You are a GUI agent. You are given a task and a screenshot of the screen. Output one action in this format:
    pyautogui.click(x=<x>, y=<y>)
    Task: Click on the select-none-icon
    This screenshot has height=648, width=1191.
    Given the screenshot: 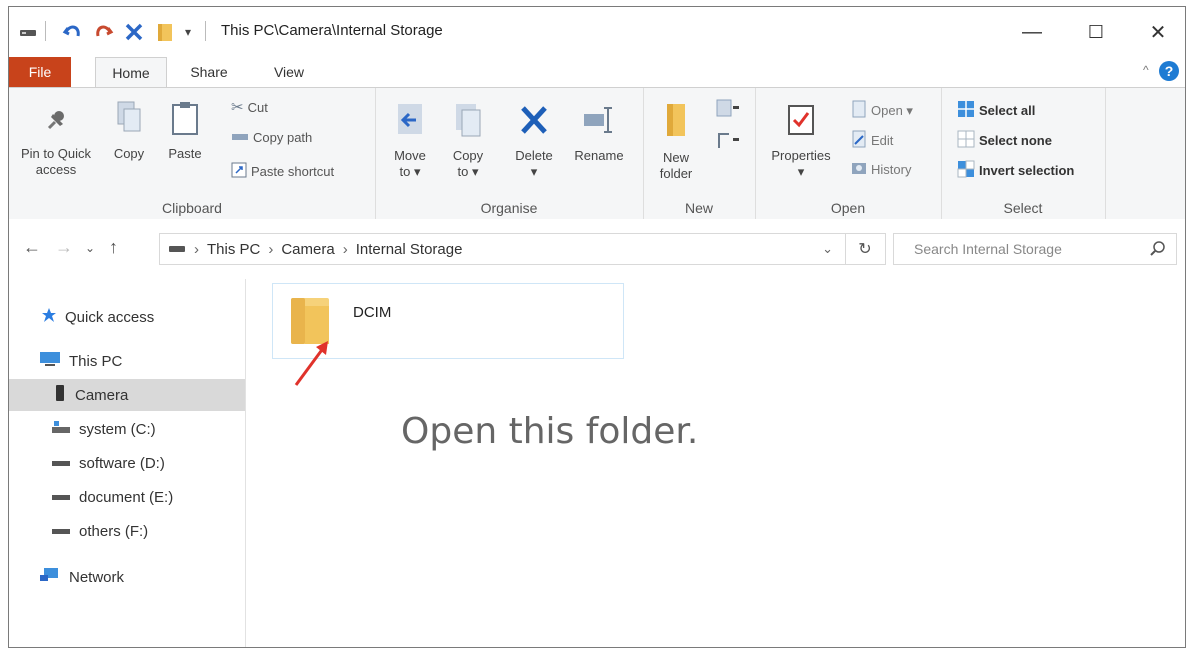 What is the action you would take?
    pyautogui.click(x=966, y=140)
    